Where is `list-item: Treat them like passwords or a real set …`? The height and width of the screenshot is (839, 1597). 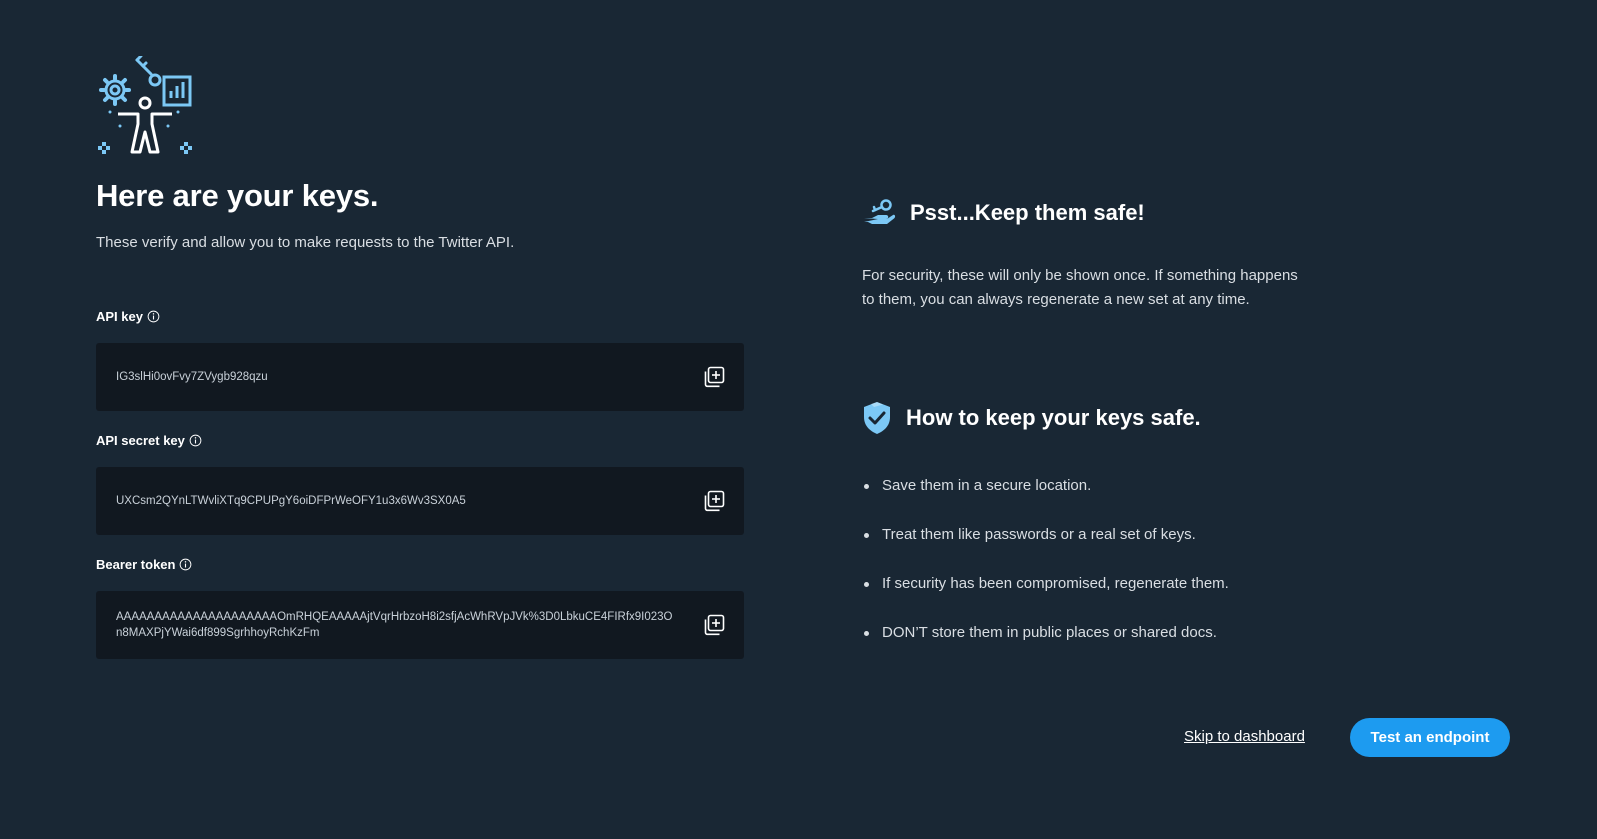
list-item: Treat them like passwords or a real set … is located at coordinates (1045, 549).